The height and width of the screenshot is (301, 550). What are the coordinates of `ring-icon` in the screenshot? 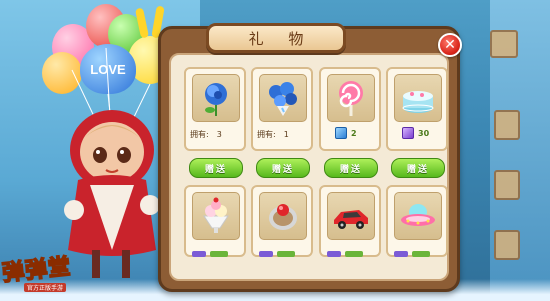 It's located at (283, 217).